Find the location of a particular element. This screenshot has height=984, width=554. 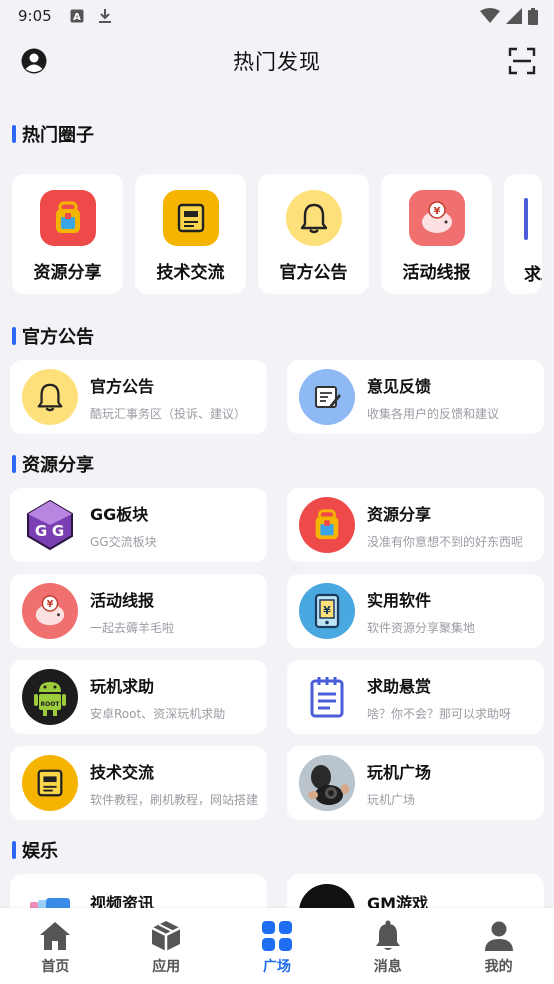

keyboard-a-icon: A is located at coordinates (77, 16).